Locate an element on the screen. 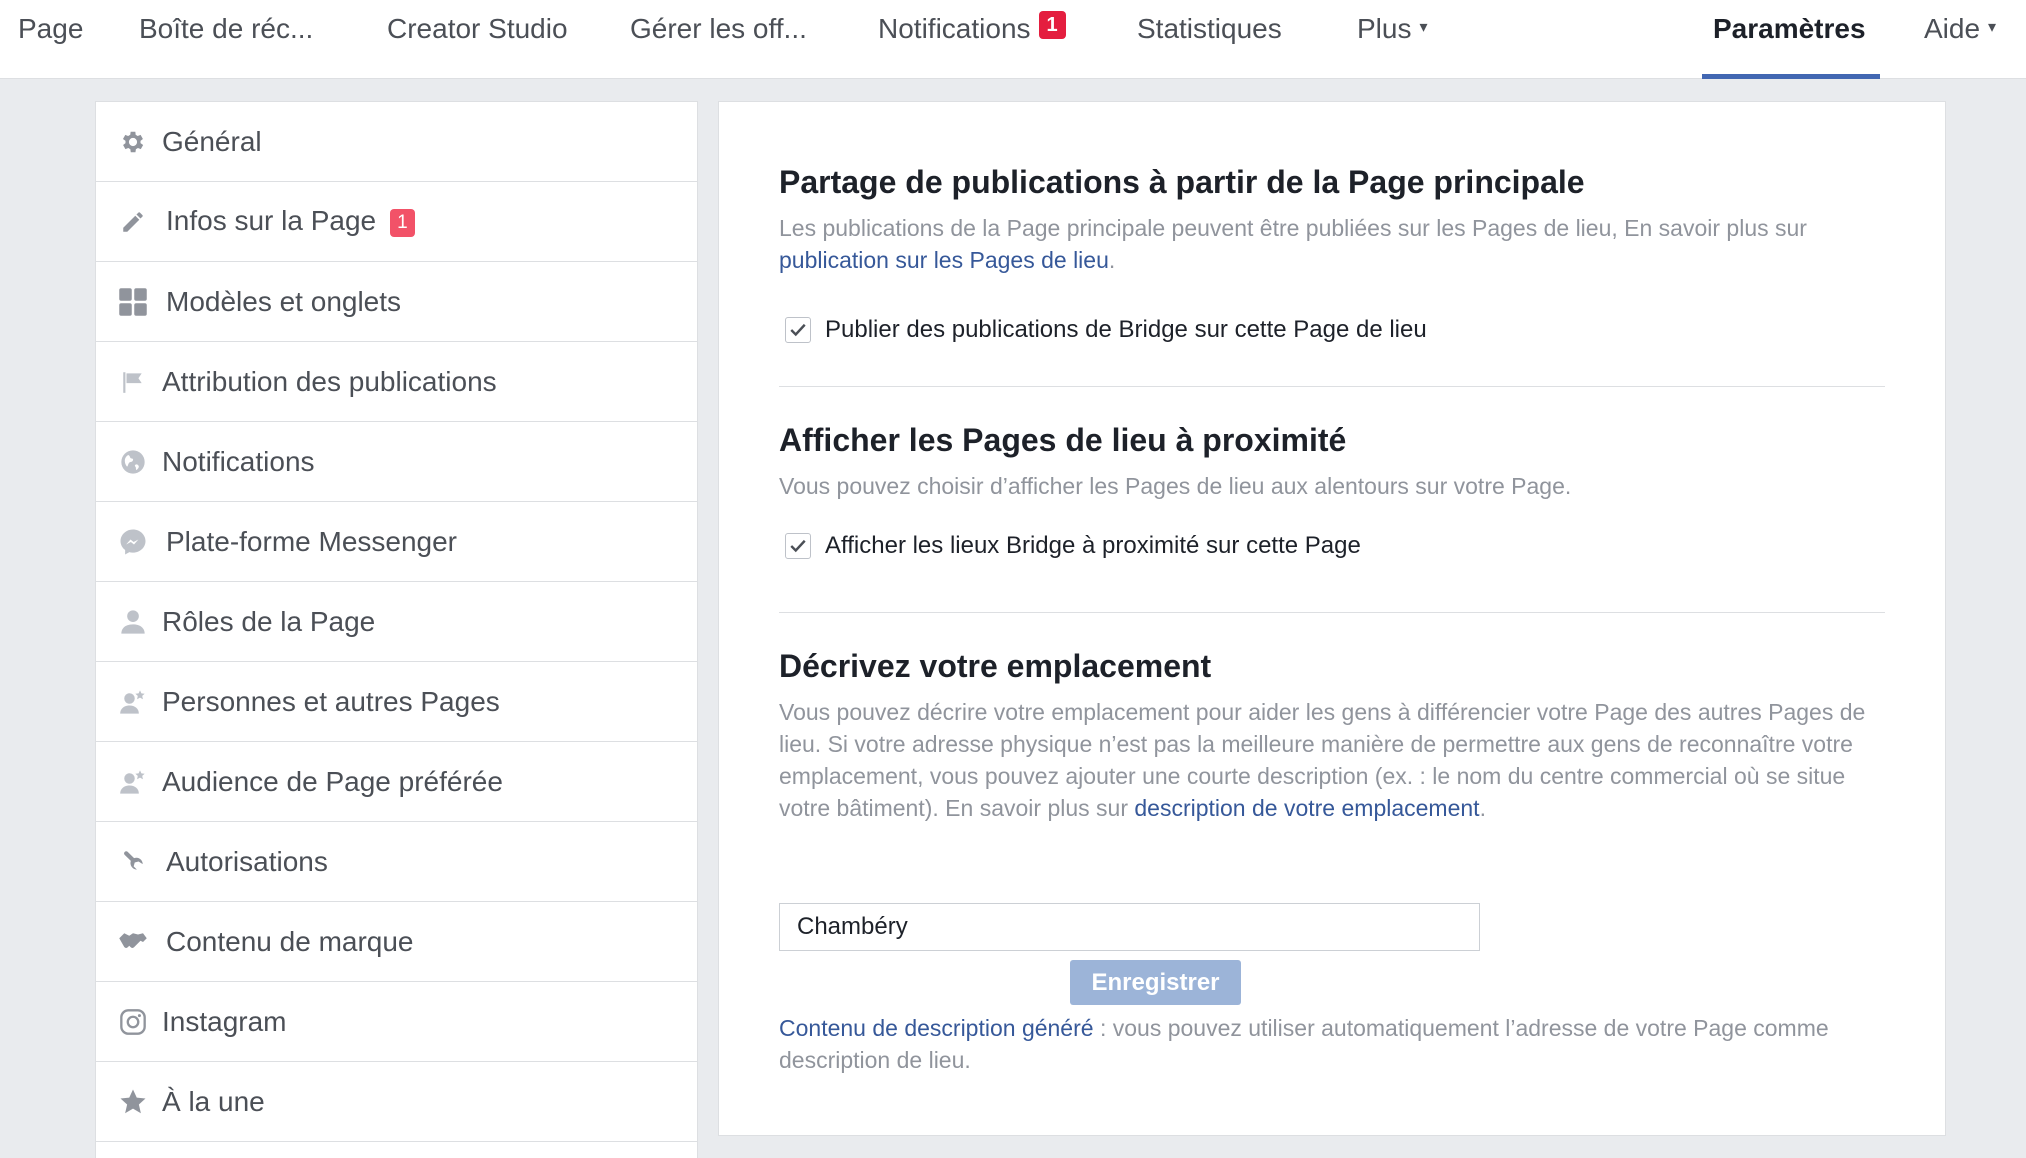 The image size is (2026, 1158). sidebar-item-label: Autorisations is located at coordinates (247, 861).